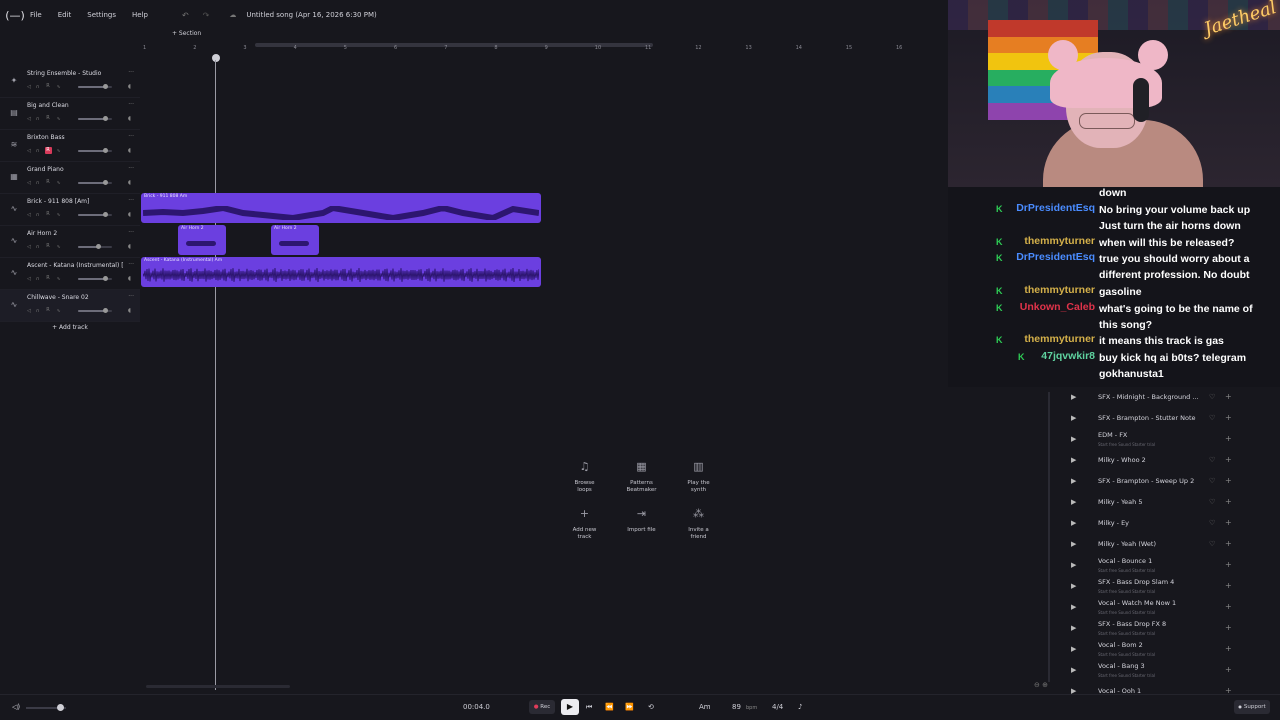 The width and height of the screenshot is (1280, 720). I want to click on sound-name: SFX - Brampton - Stutter Note, so click(1153, 418).